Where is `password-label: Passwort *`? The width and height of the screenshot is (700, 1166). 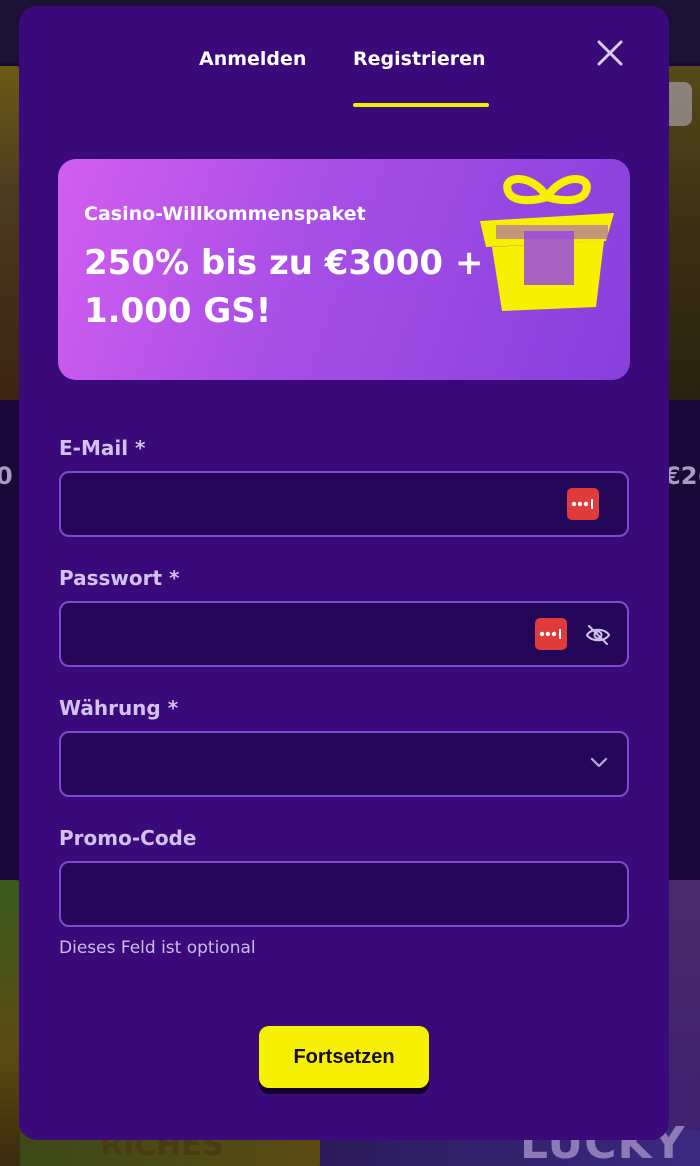
password-label: Passwort * is located at coordinates (119, 578).